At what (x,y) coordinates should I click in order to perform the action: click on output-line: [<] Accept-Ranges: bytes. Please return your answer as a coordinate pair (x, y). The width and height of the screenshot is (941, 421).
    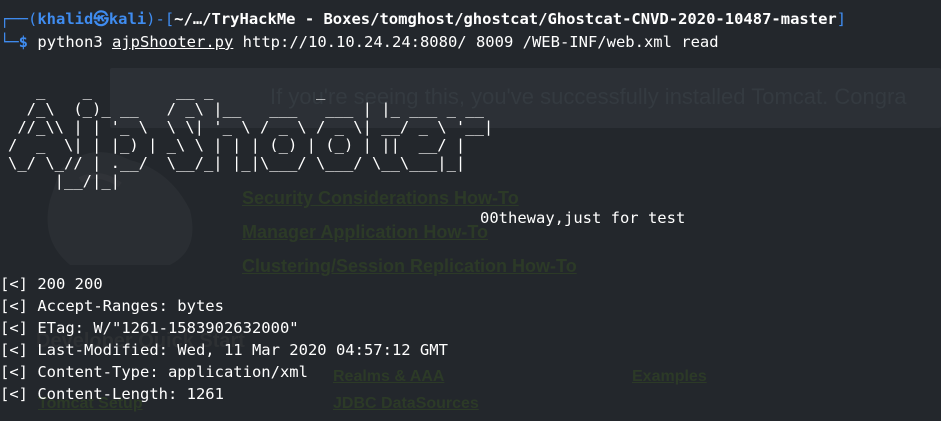
    Looking at the image, I should click on (112, 306).